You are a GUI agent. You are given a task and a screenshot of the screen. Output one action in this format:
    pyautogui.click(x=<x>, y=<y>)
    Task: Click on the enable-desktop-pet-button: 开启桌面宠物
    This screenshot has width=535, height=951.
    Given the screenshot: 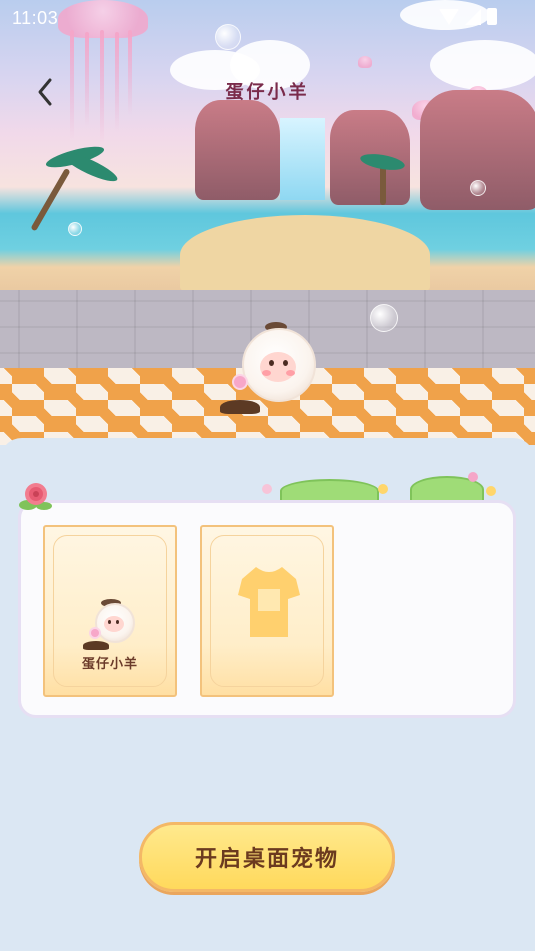 What is the action you would take?
    pyautogui.click(x=267, y=857)
    